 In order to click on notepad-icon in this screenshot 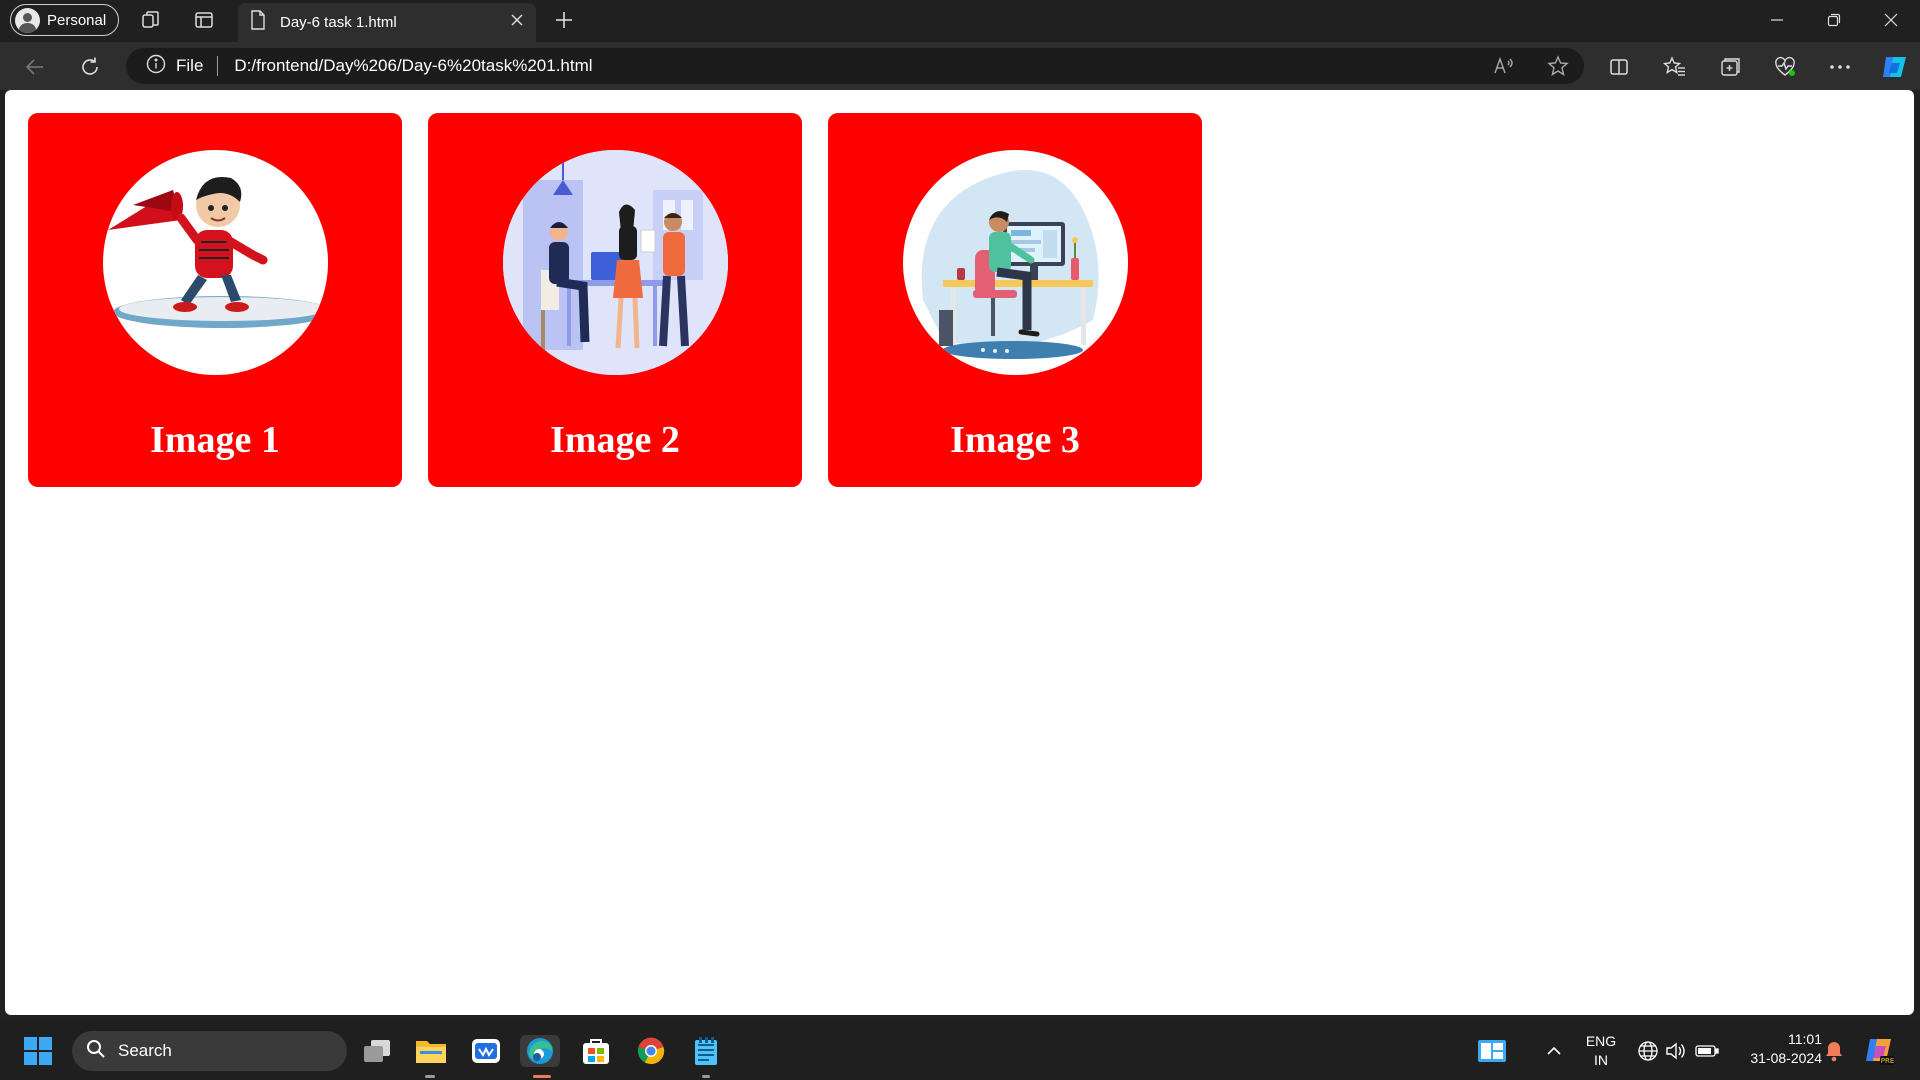, I will do `click(706, 1051)`.